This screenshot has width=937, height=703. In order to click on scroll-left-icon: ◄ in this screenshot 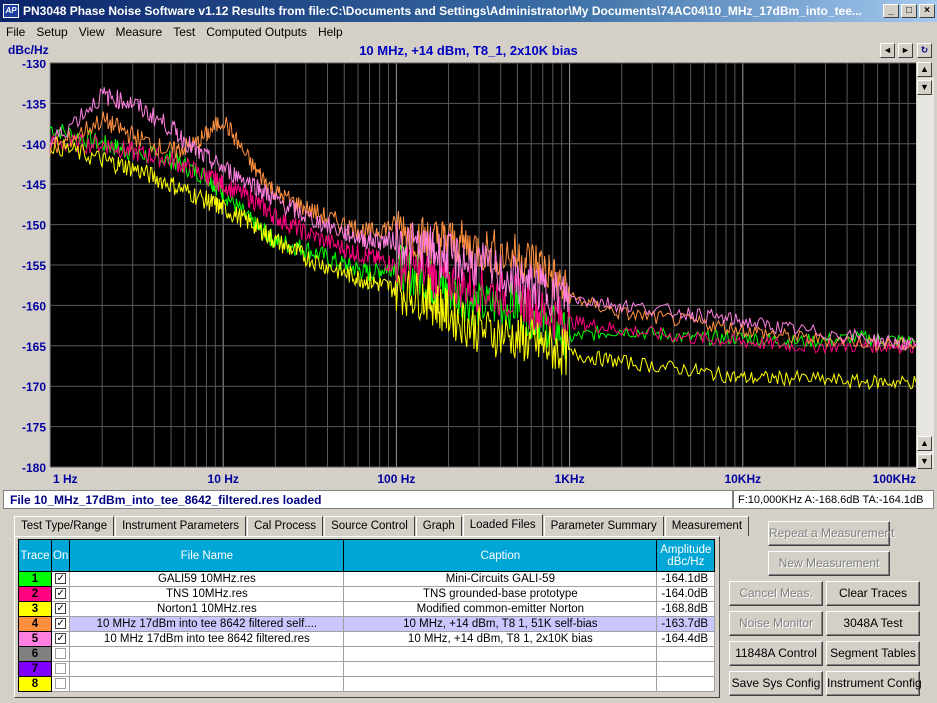, I will do `click(887, 50)`.